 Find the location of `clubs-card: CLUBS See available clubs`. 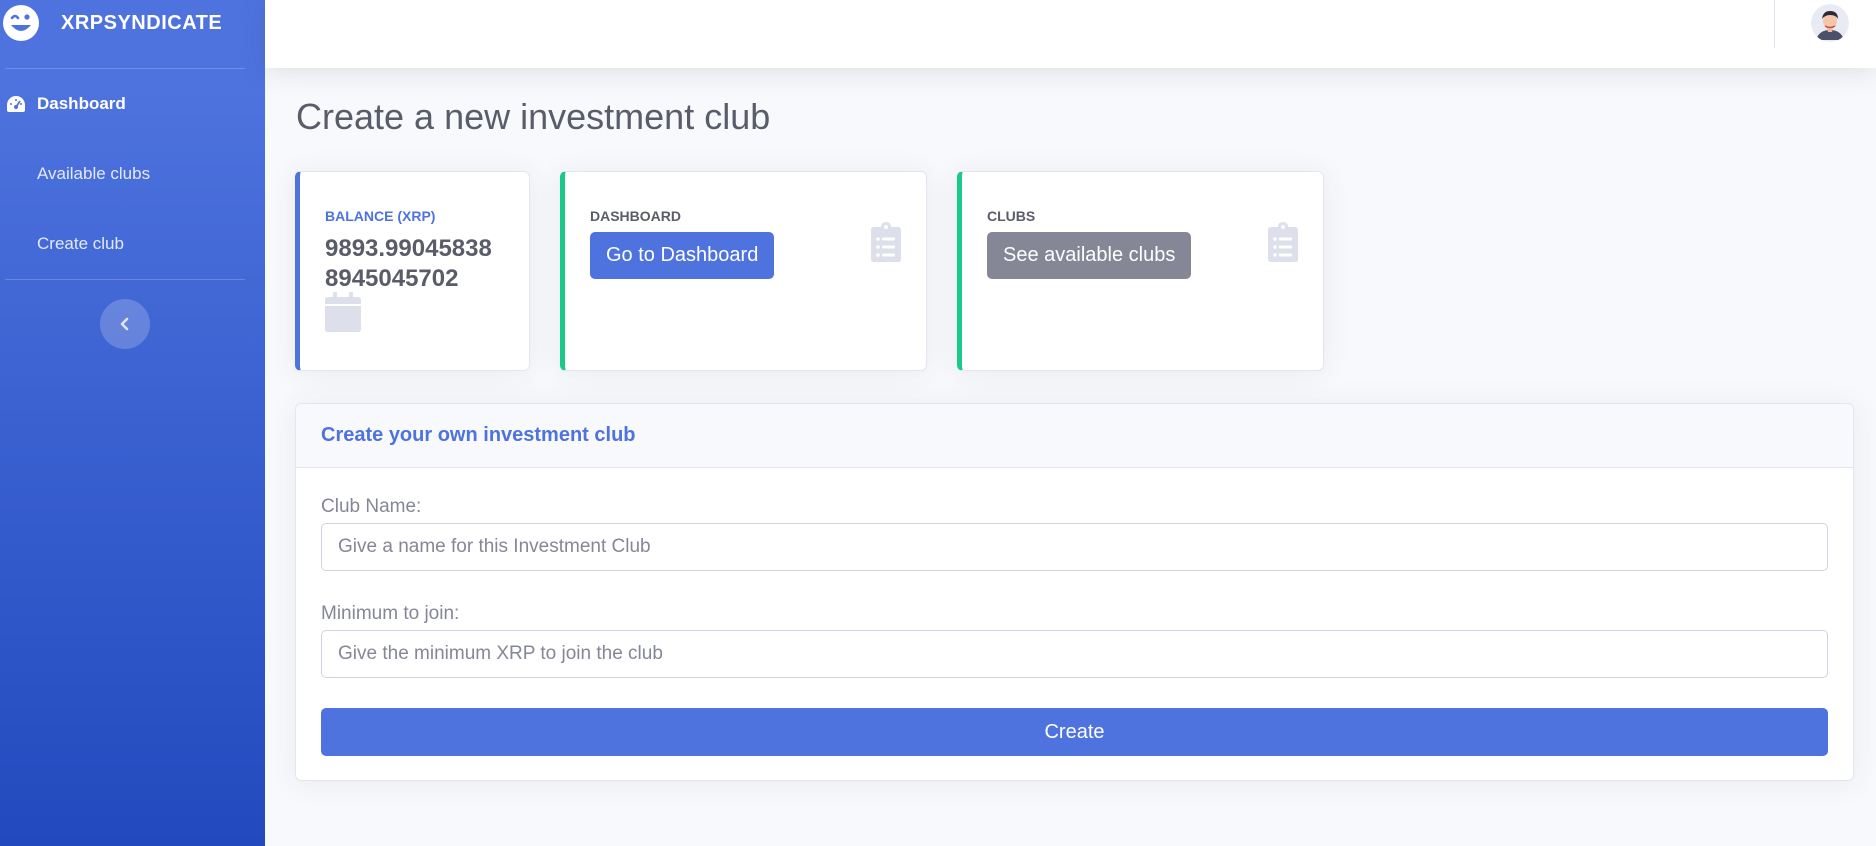

clubs-card: CLUBS See available clubs is located at coordinates (1140, 271).